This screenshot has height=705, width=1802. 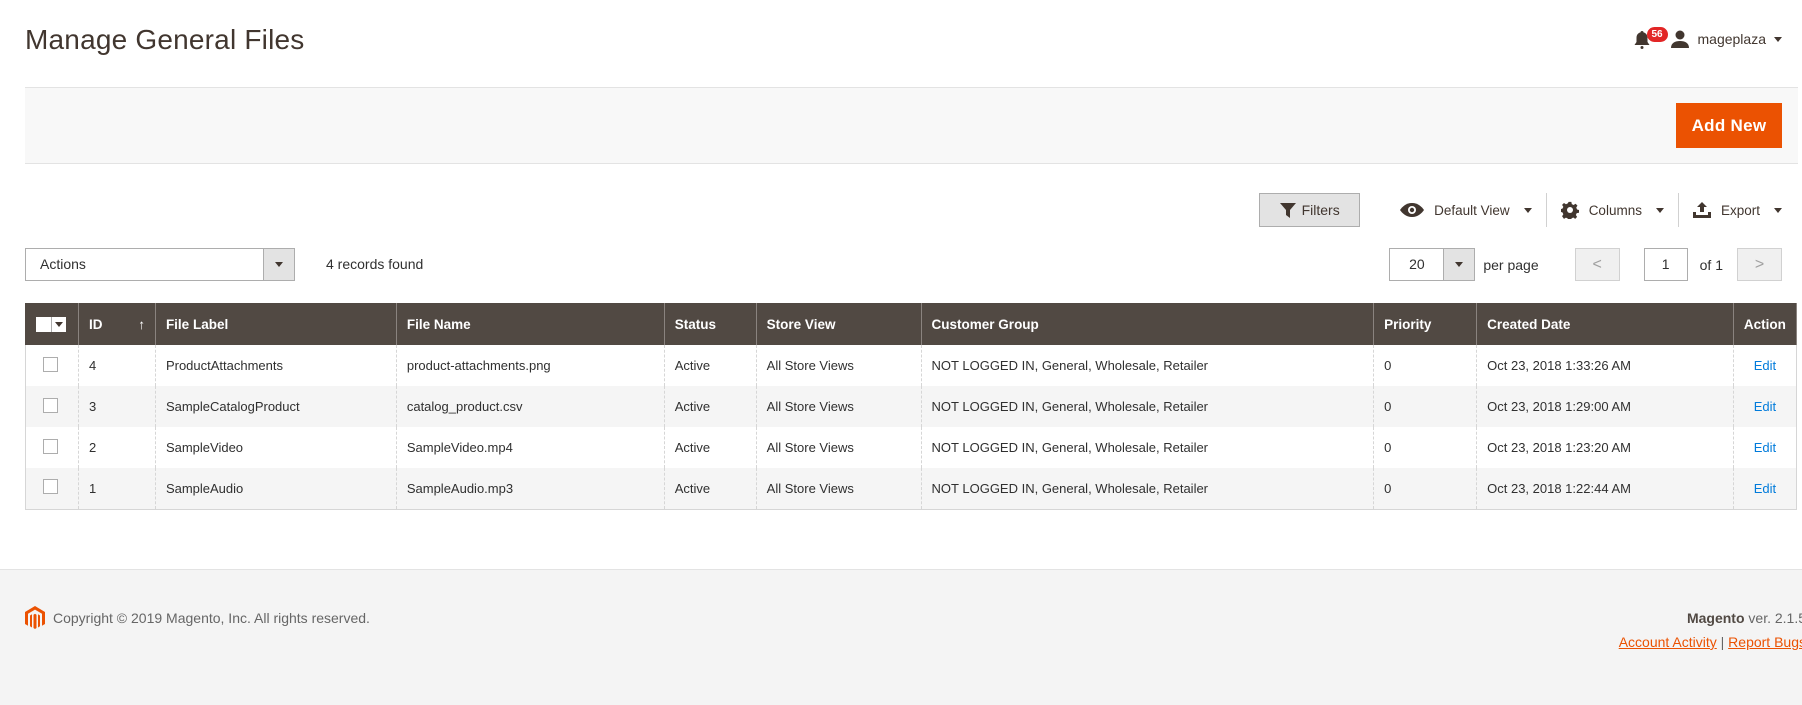 What do you see at coordinates (1605, 447) in the screenshot?
I see `cell-created-date: Oct 23, 2018 1:23:20 AM` at bounding box center [1605, 447].